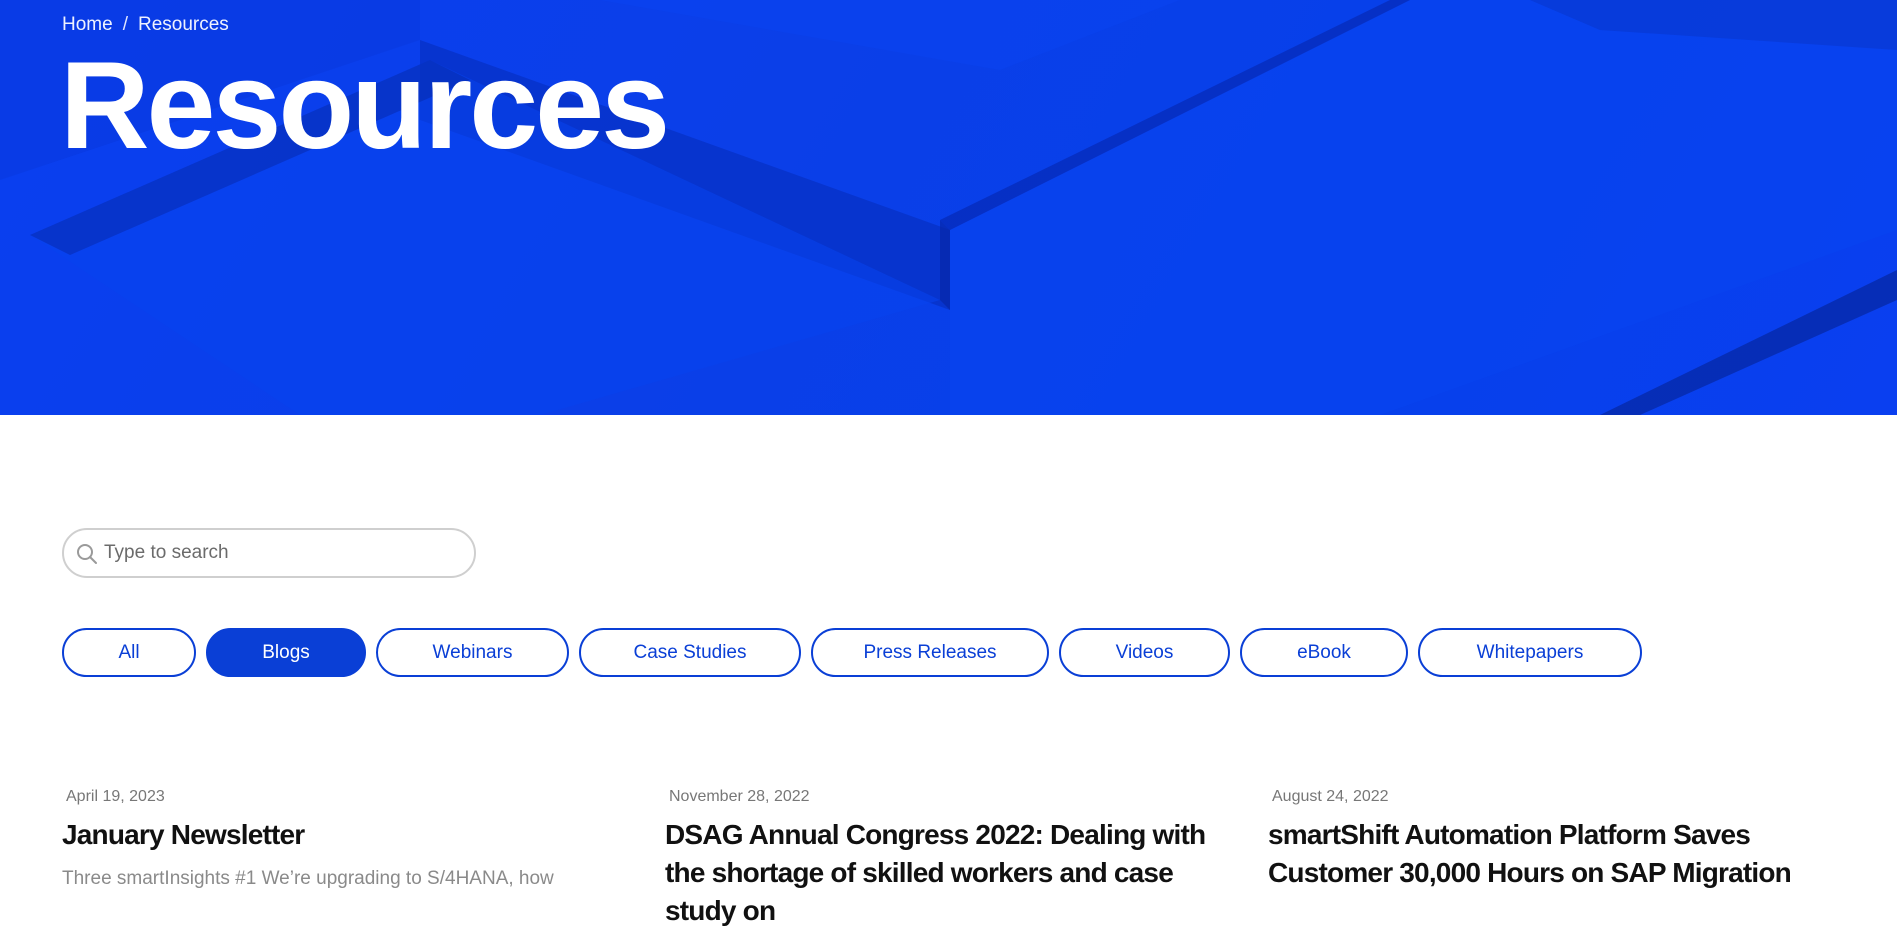 Image resolution: width=1897 pixels, height=930 pixels. Describe the element at coordinates (1324, 652) in the screenshot. I see `filter-ebook-button: eBook` at that location.